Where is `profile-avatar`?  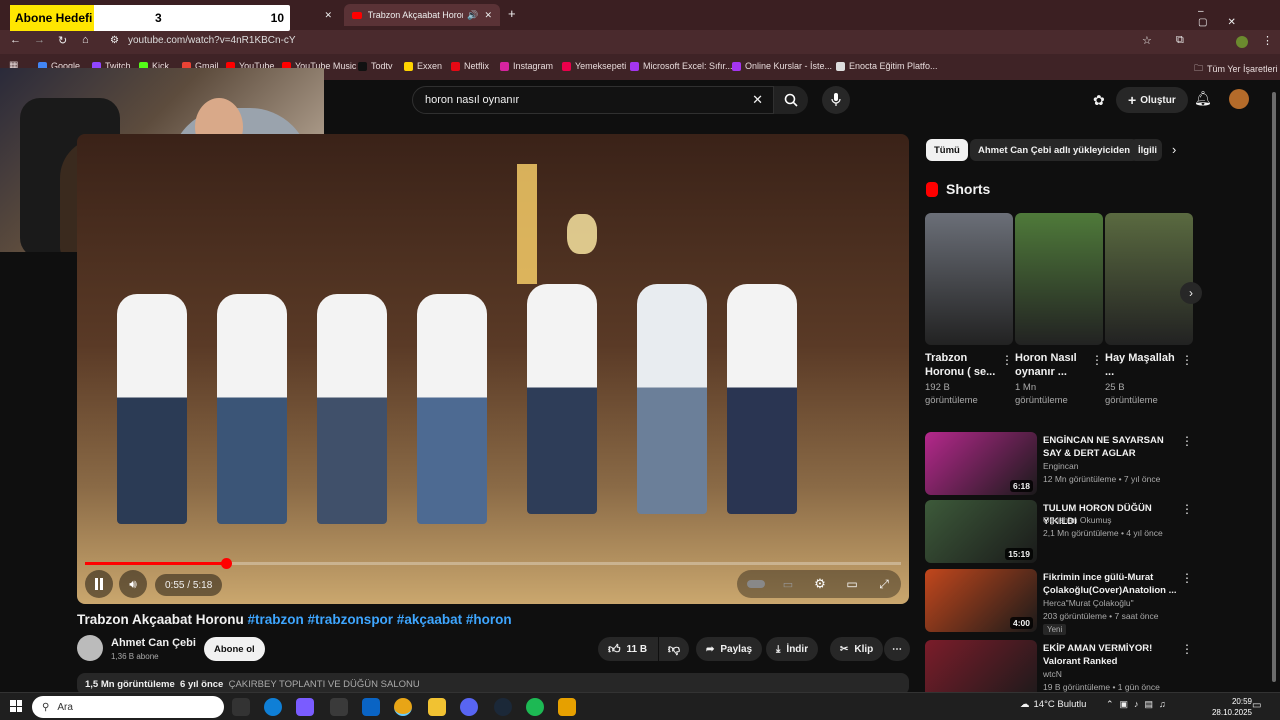
profile-avatar is located at coordinates (1242, 42).